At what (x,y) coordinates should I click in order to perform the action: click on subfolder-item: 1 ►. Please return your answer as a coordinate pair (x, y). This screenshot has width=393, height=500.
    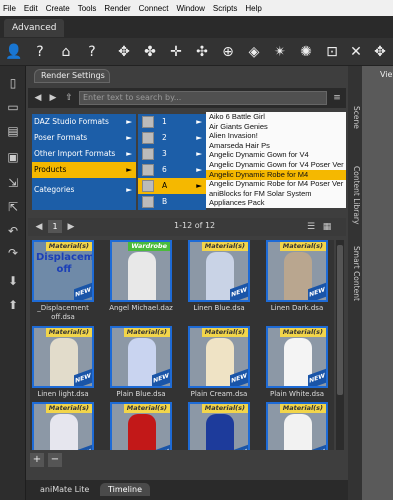
    Looking at the image, I should click on (172, 122).